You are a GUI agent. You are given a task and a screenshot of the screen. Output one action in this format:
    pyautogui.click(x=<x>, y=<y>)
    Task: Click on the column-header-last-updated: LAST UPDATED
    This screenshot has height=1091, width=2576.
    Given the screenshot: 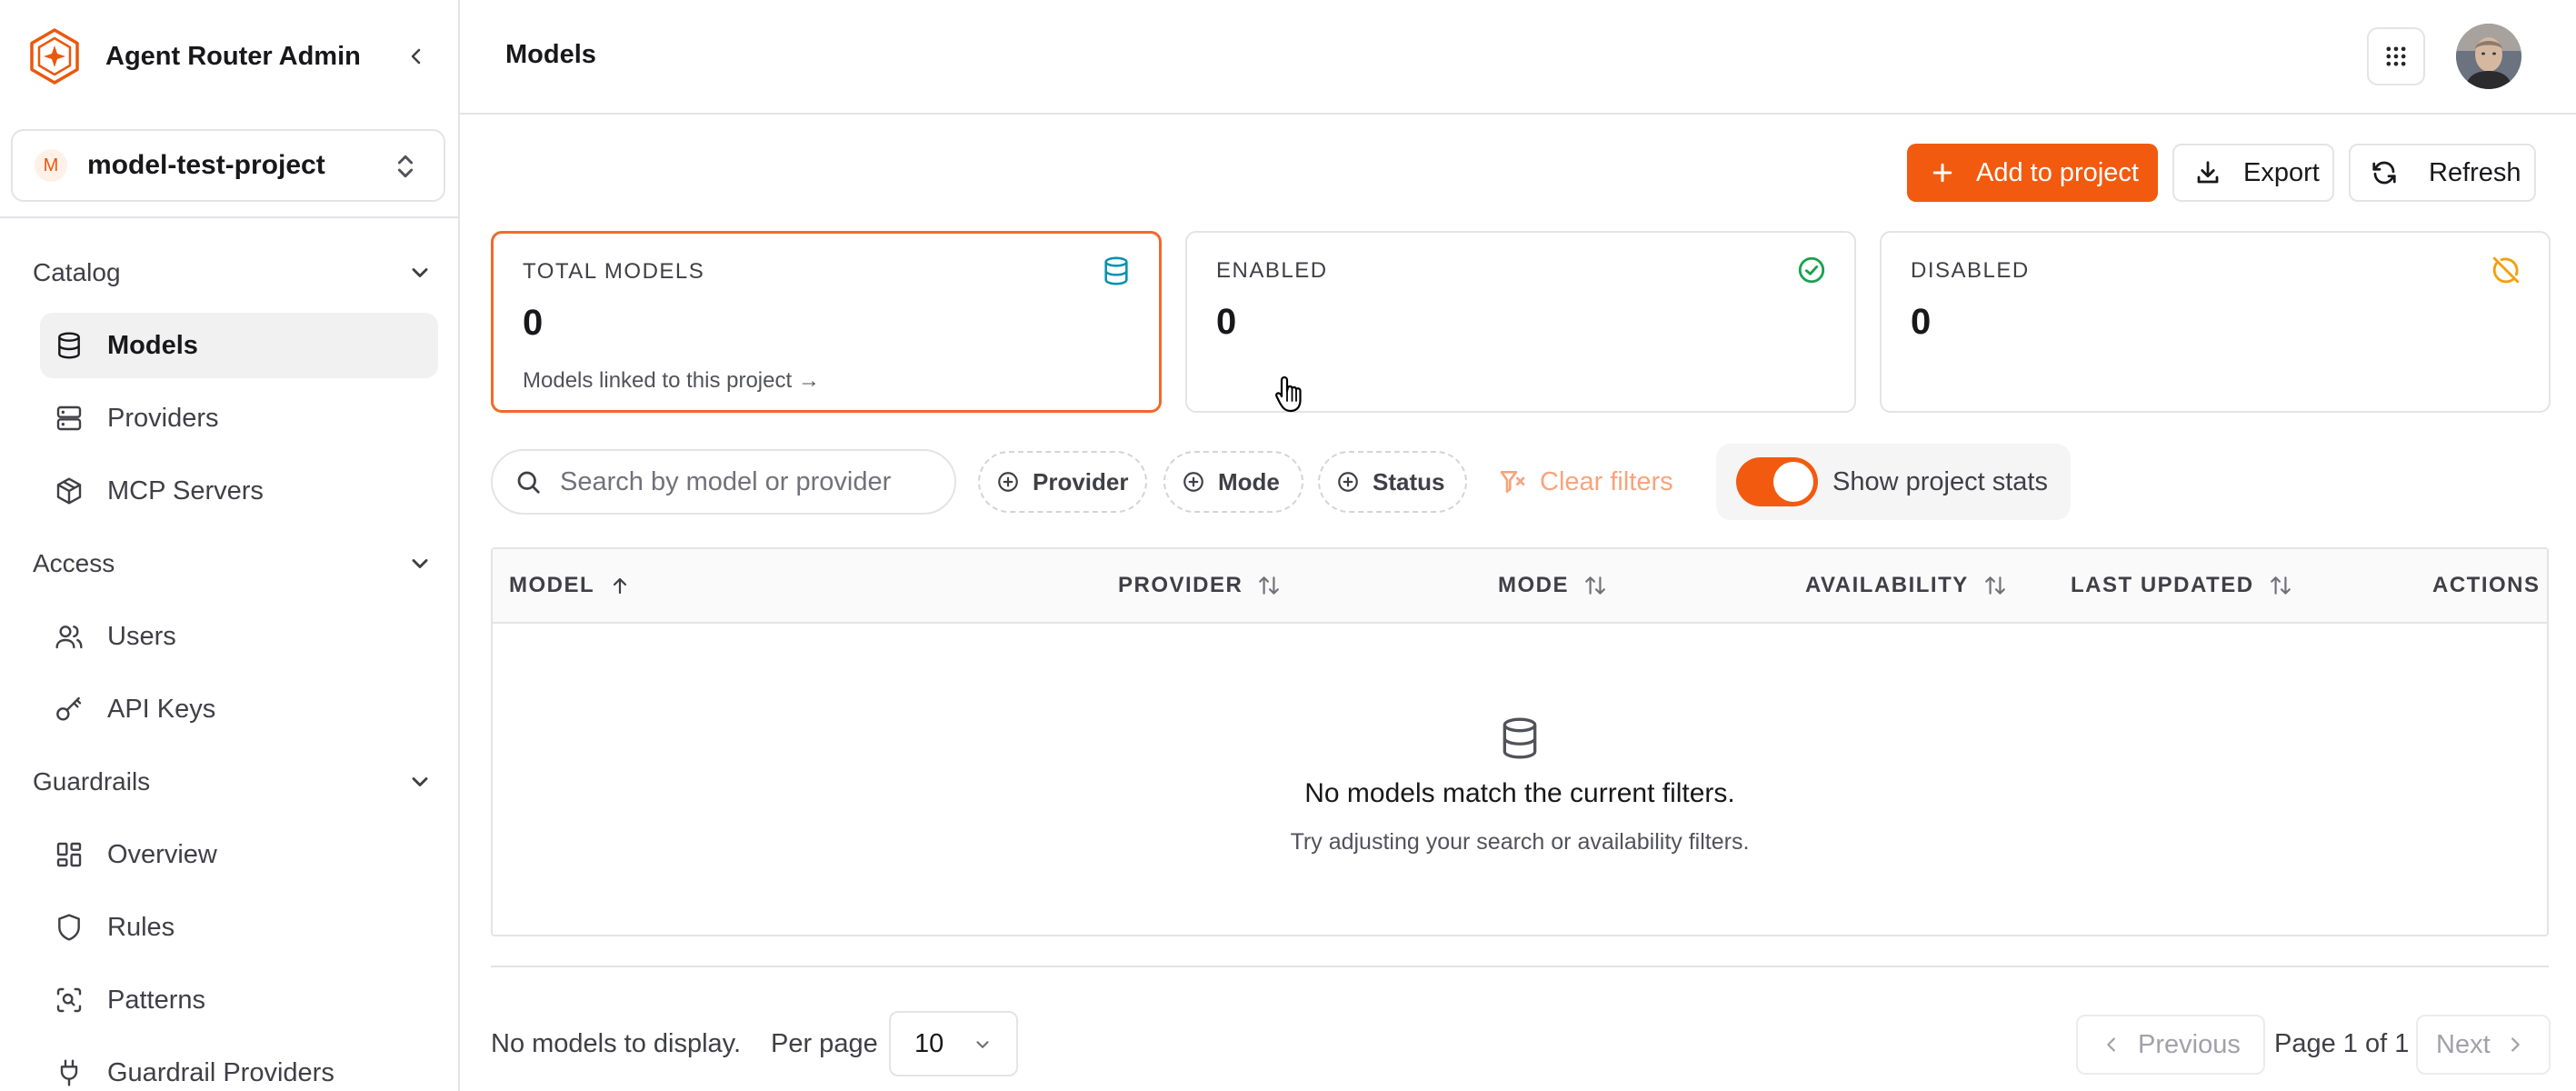 What is the action you would take?
    pyautogui.click(x=2181, y=585)
    